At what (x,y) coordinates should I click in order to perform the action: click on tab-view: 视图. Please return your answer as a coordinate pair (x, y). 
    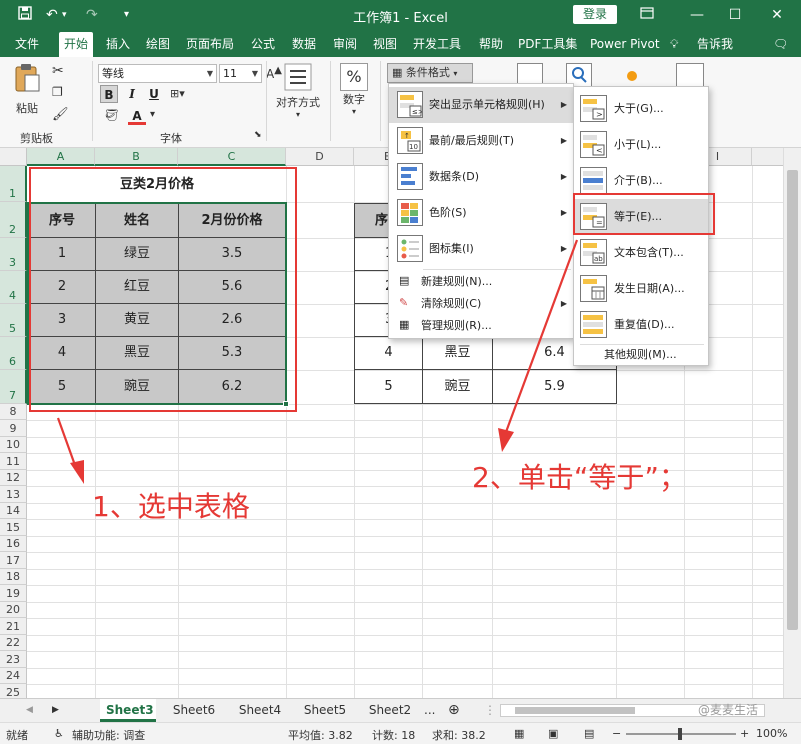
    Looking at the image, I should click on (385, 44).